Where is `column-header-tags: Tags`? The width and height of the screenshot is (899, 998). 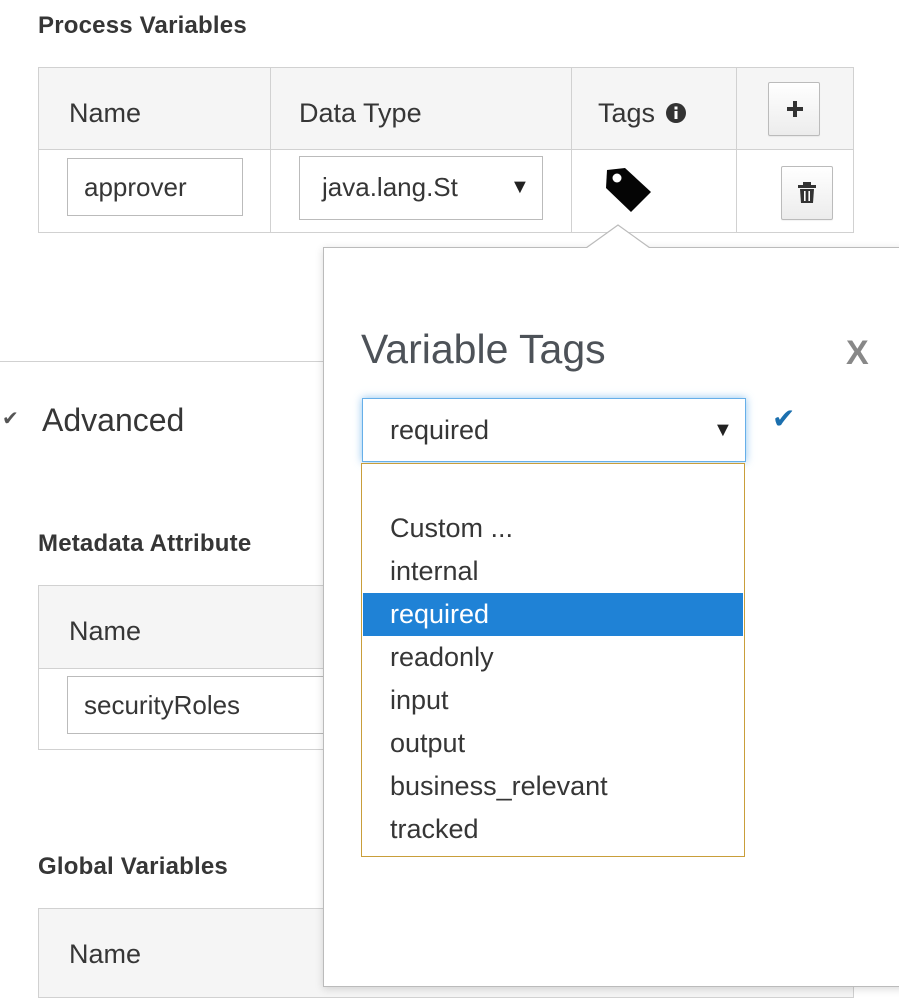 column-header-tags: Tags is located at coordinates (642, 113).